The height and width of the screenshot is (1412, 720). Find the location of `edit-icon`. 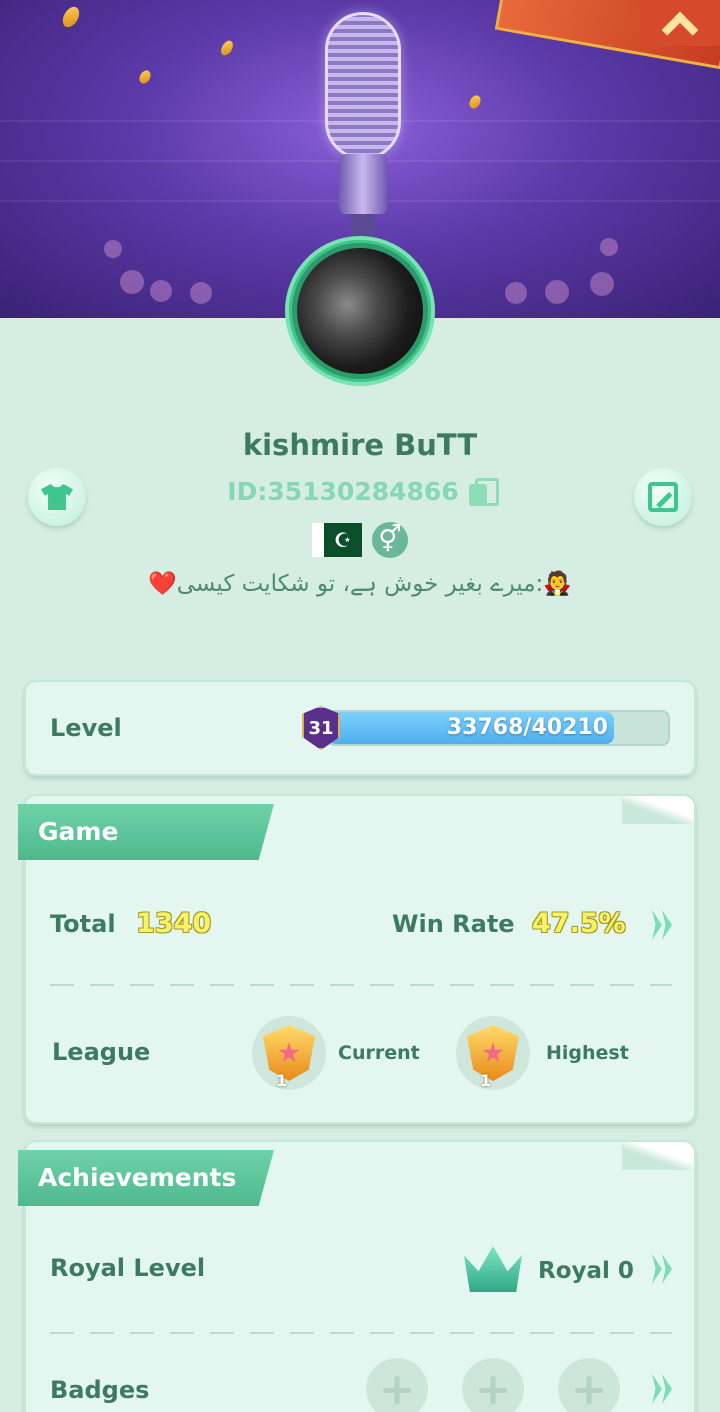

edit-icon is located at coordinates (663, 497).